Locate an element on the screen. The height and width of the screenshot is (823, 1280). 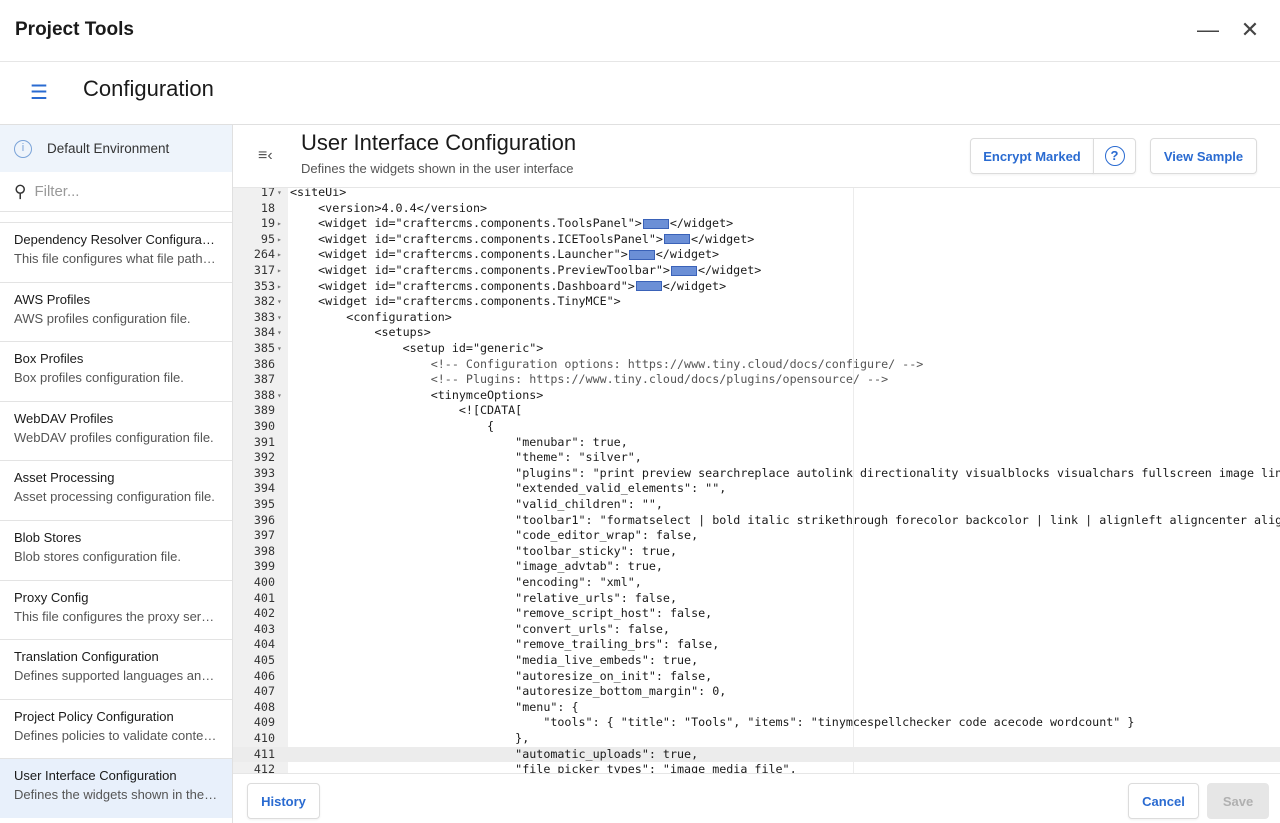
code-text: "file_picker_types": "image media file", is located at coordinates (543, 767).